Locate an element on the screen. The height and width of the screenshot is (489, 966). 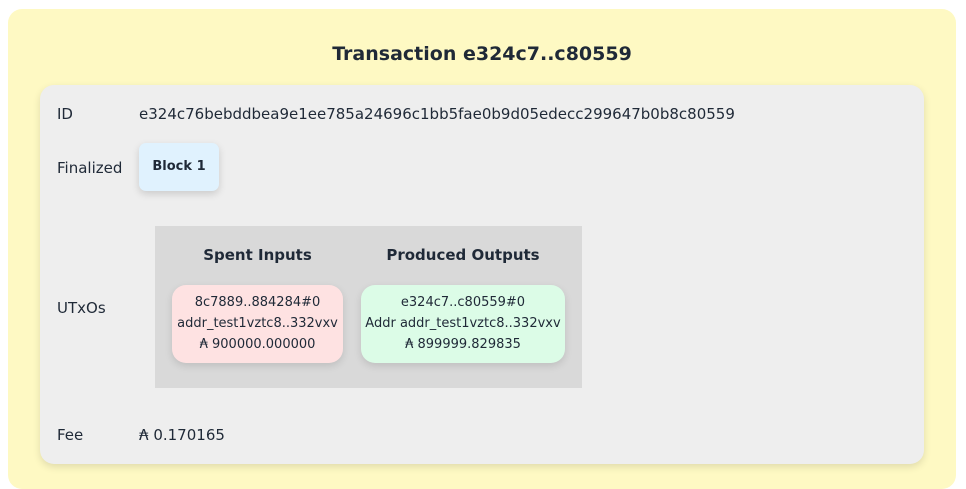
utxo-address: Addr addr_test1vztc8..332vxv is located at coordinates (463, 323).